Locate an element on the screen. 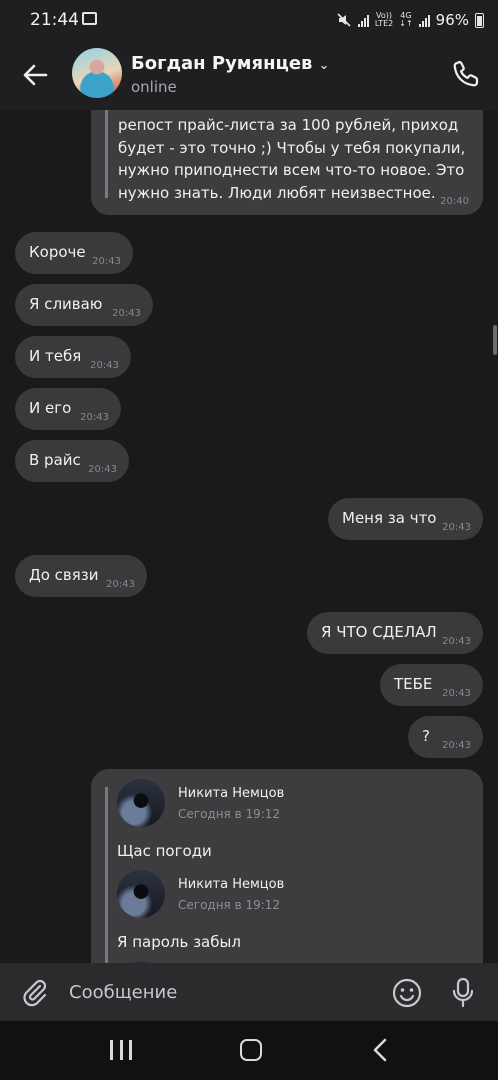 The width and height of the screenshot is (498, 1080). contact-status: online is located at coordinates (154, 87).